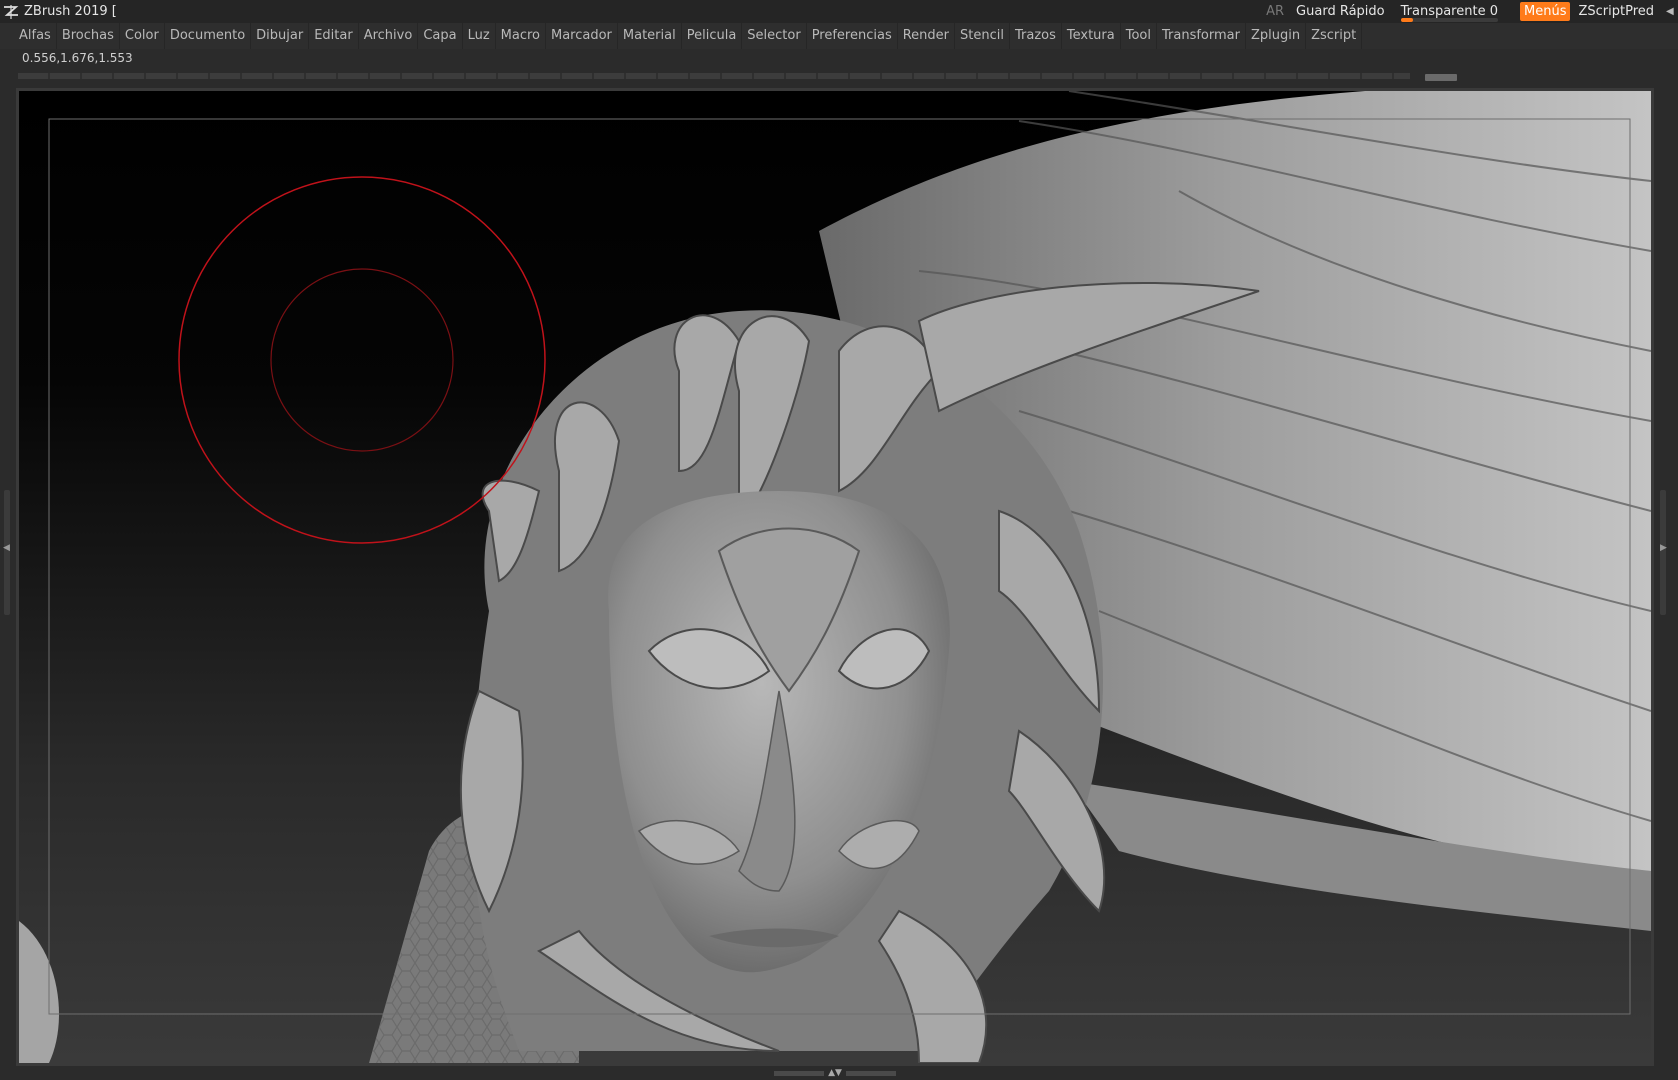  Describe the element at coordinates (1663, 548) in the screenshot. I see `right-tray-arrow-icon: ▶` at that location.